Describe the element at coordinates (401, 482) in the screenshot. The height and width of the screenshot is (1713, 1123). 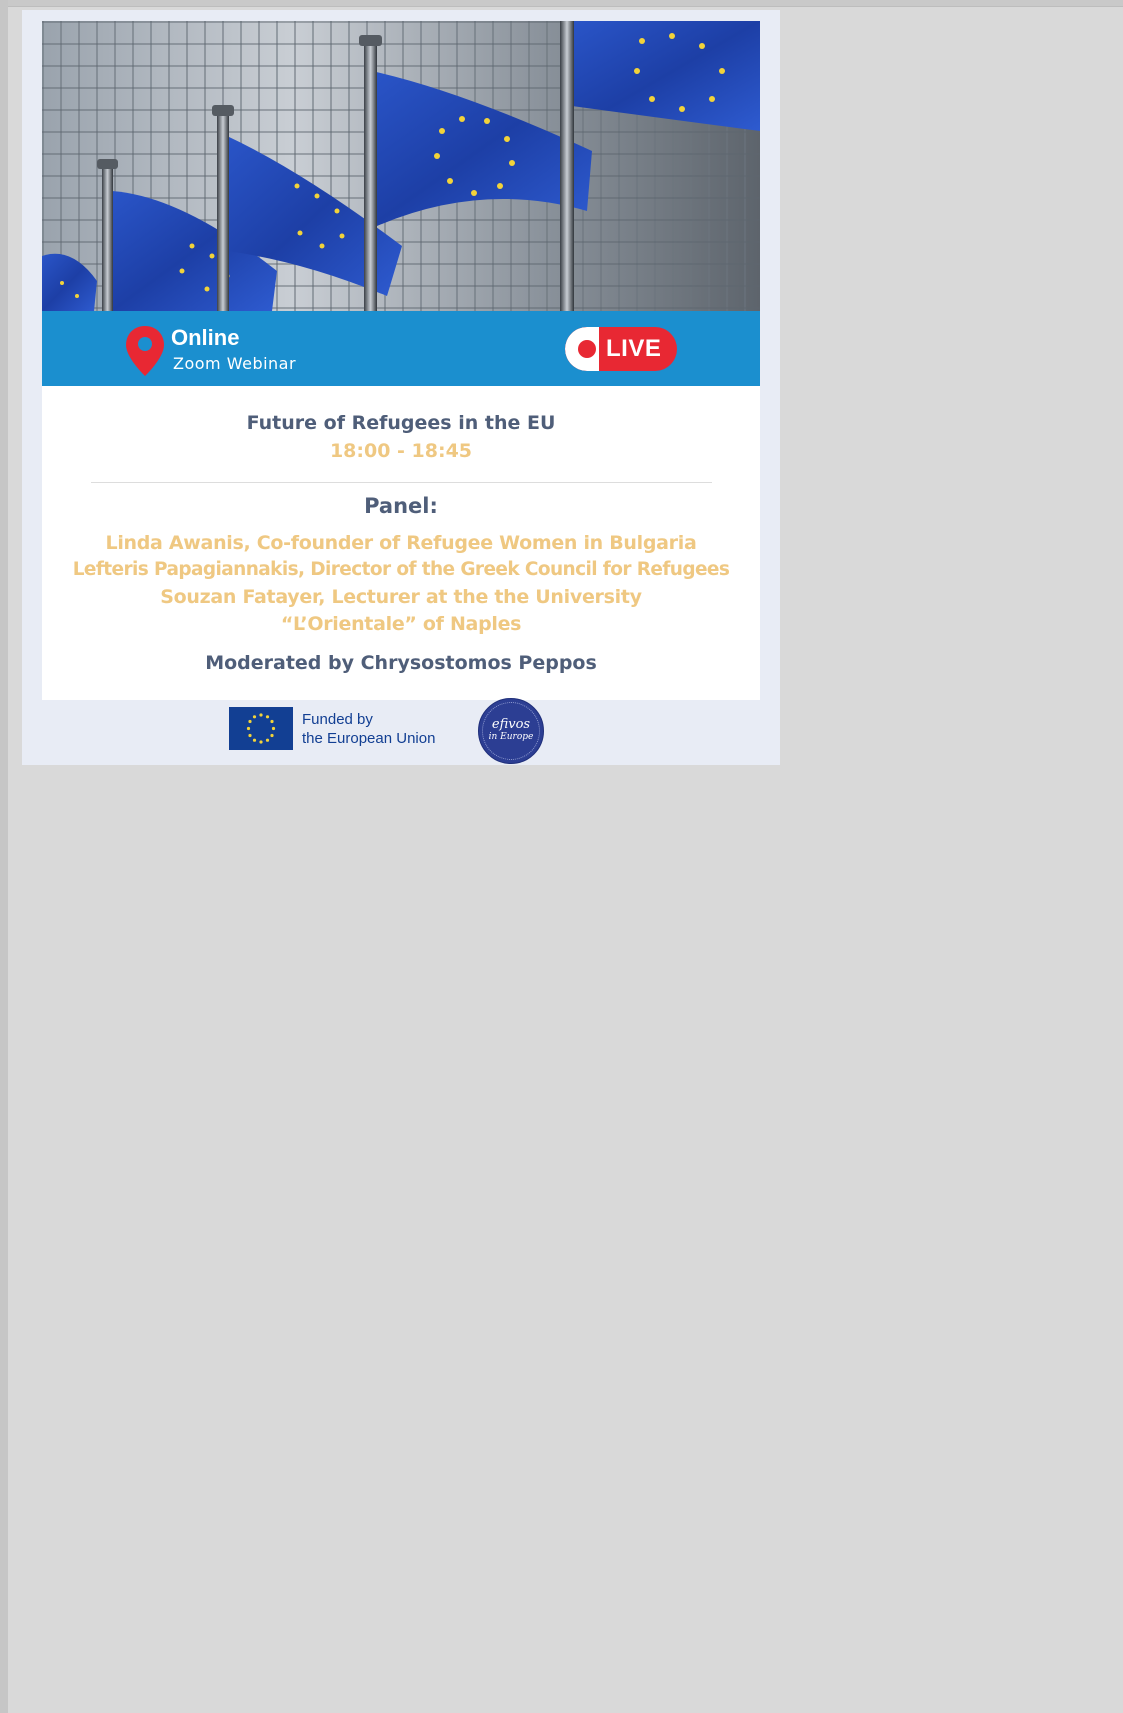
I see `divider` at that location.